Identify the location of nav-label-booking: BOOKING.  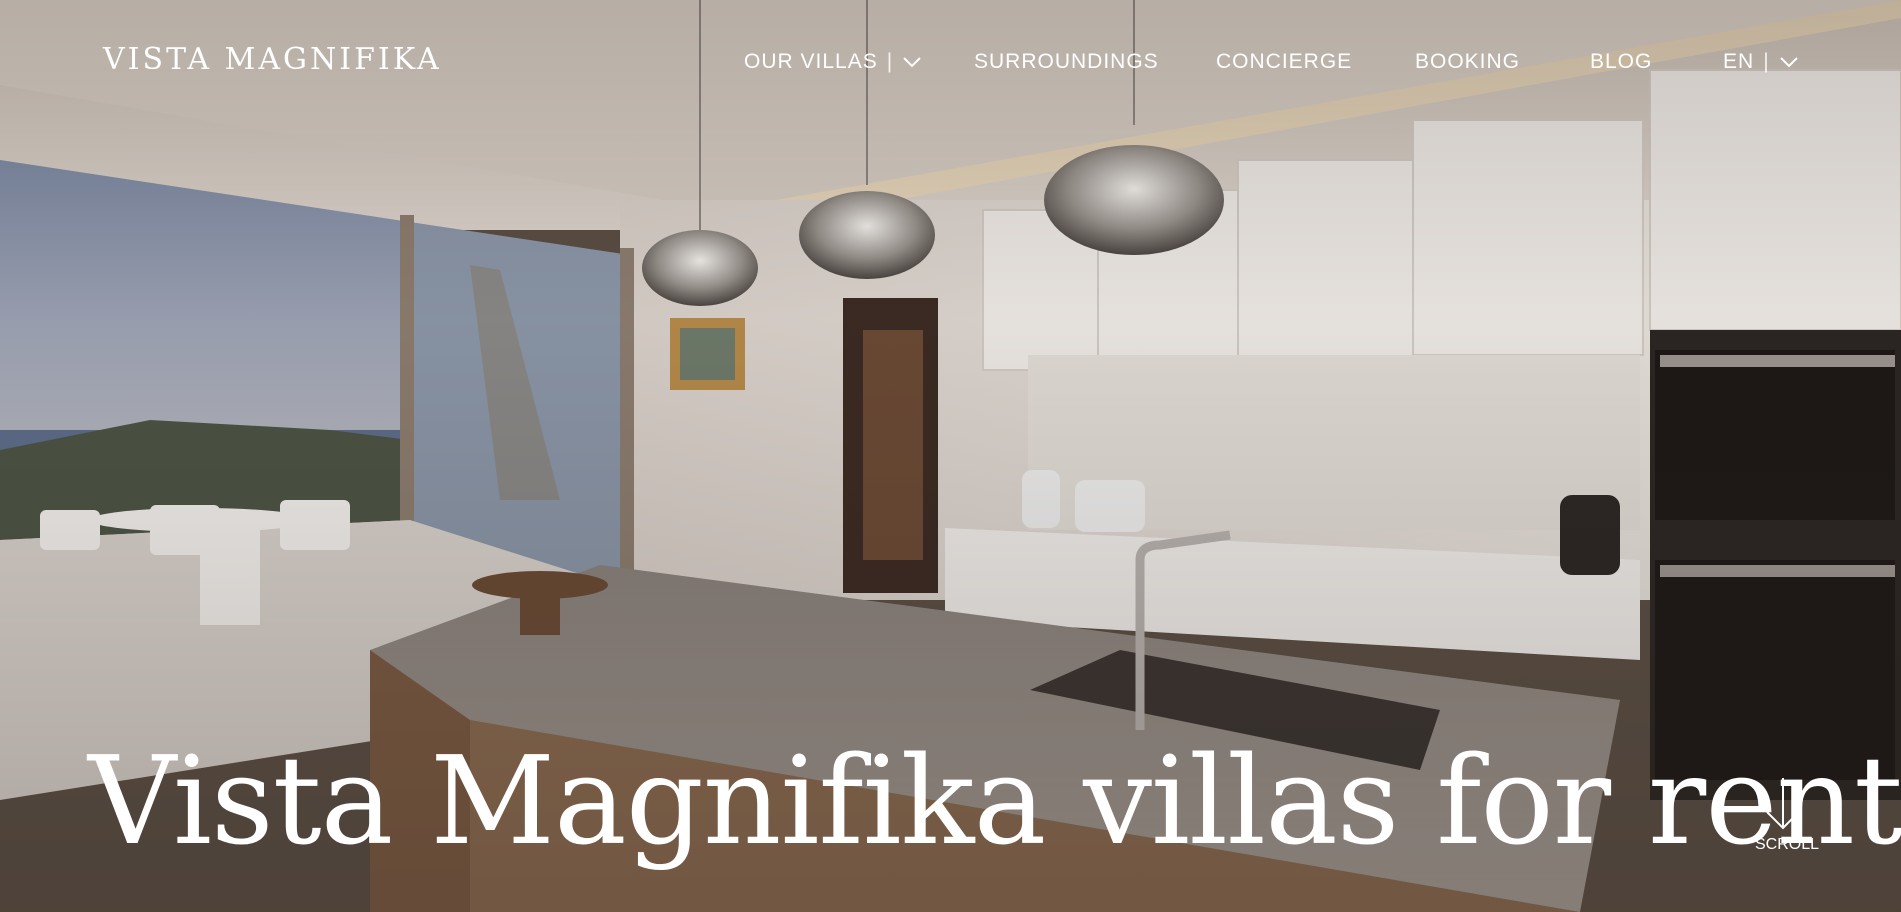
(1468, 61).